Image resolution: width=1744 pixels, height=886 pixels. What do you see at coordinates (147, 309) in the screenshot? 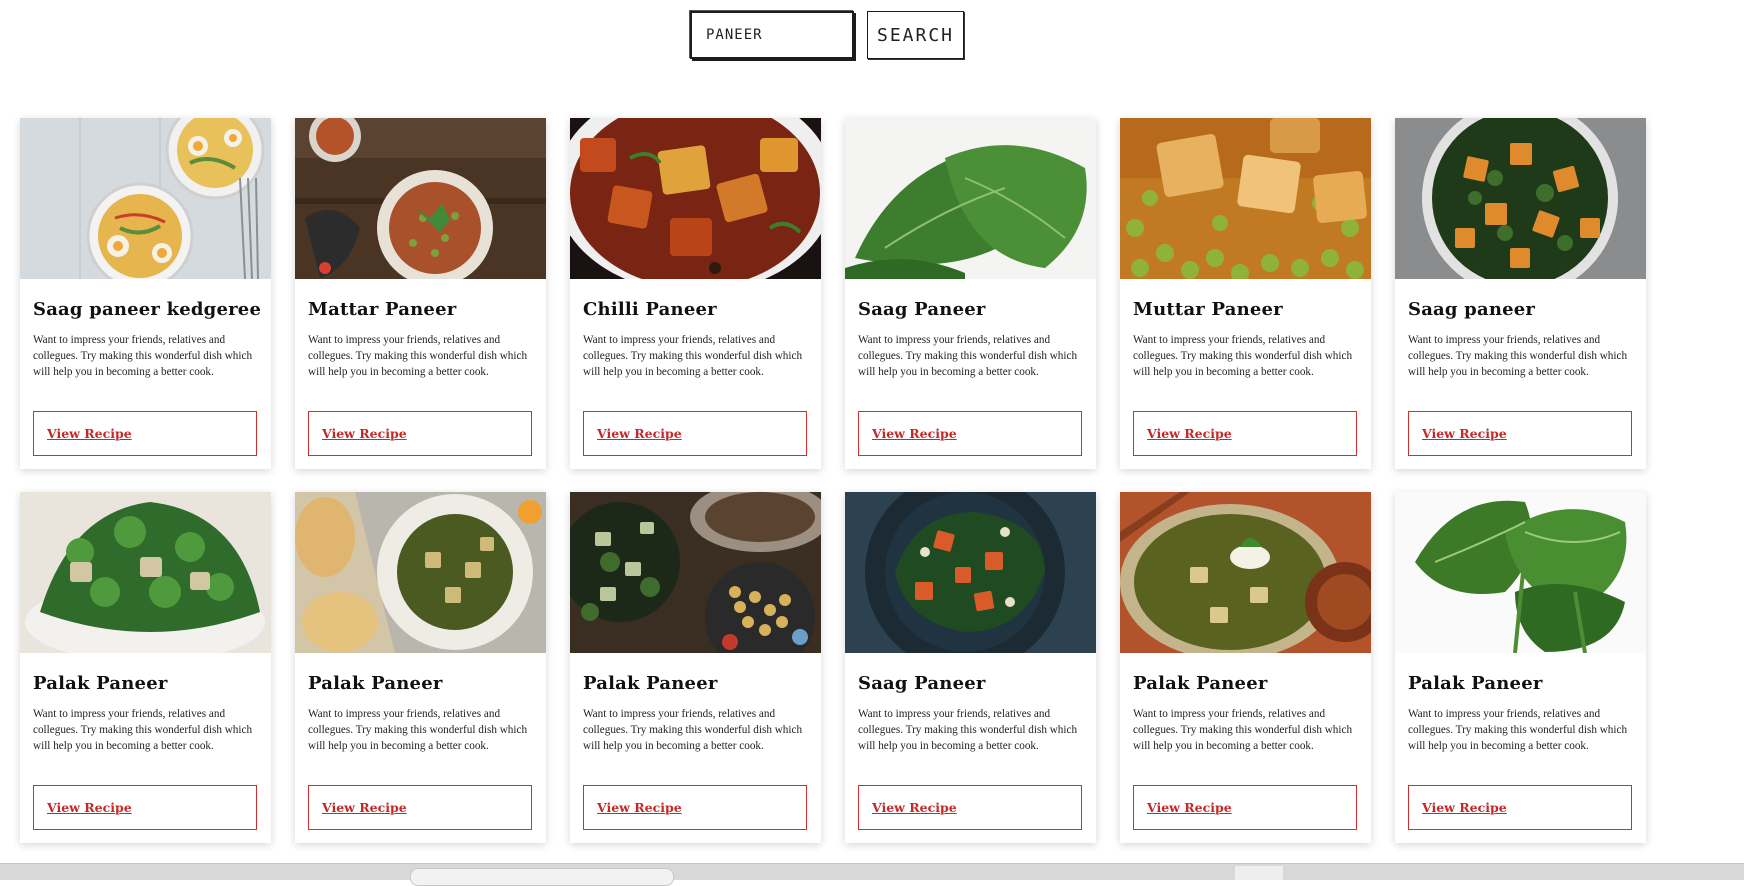
I see `recipe-title: Saag paneer kedgeree` at bounding box center [147, 309].